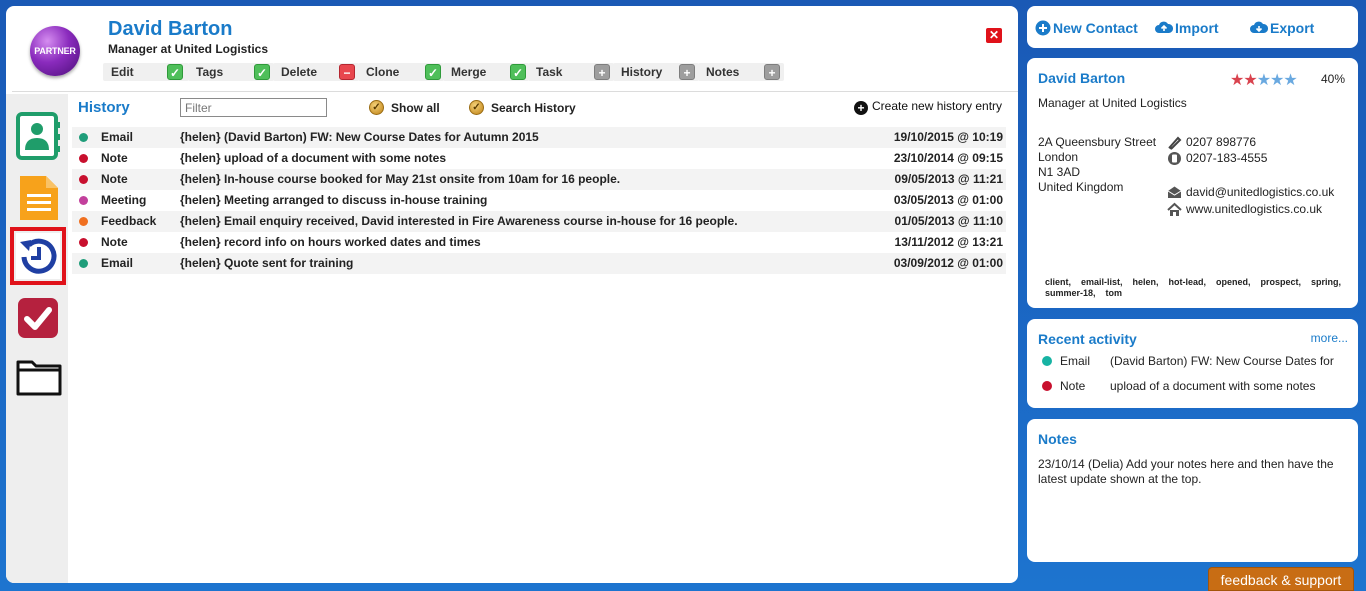 The height and width of the screenshot is (591, 1366). Describe the element at coordinates (1095, 28) in the screenshot. I see `new-contact-label: New Contact` at that location.